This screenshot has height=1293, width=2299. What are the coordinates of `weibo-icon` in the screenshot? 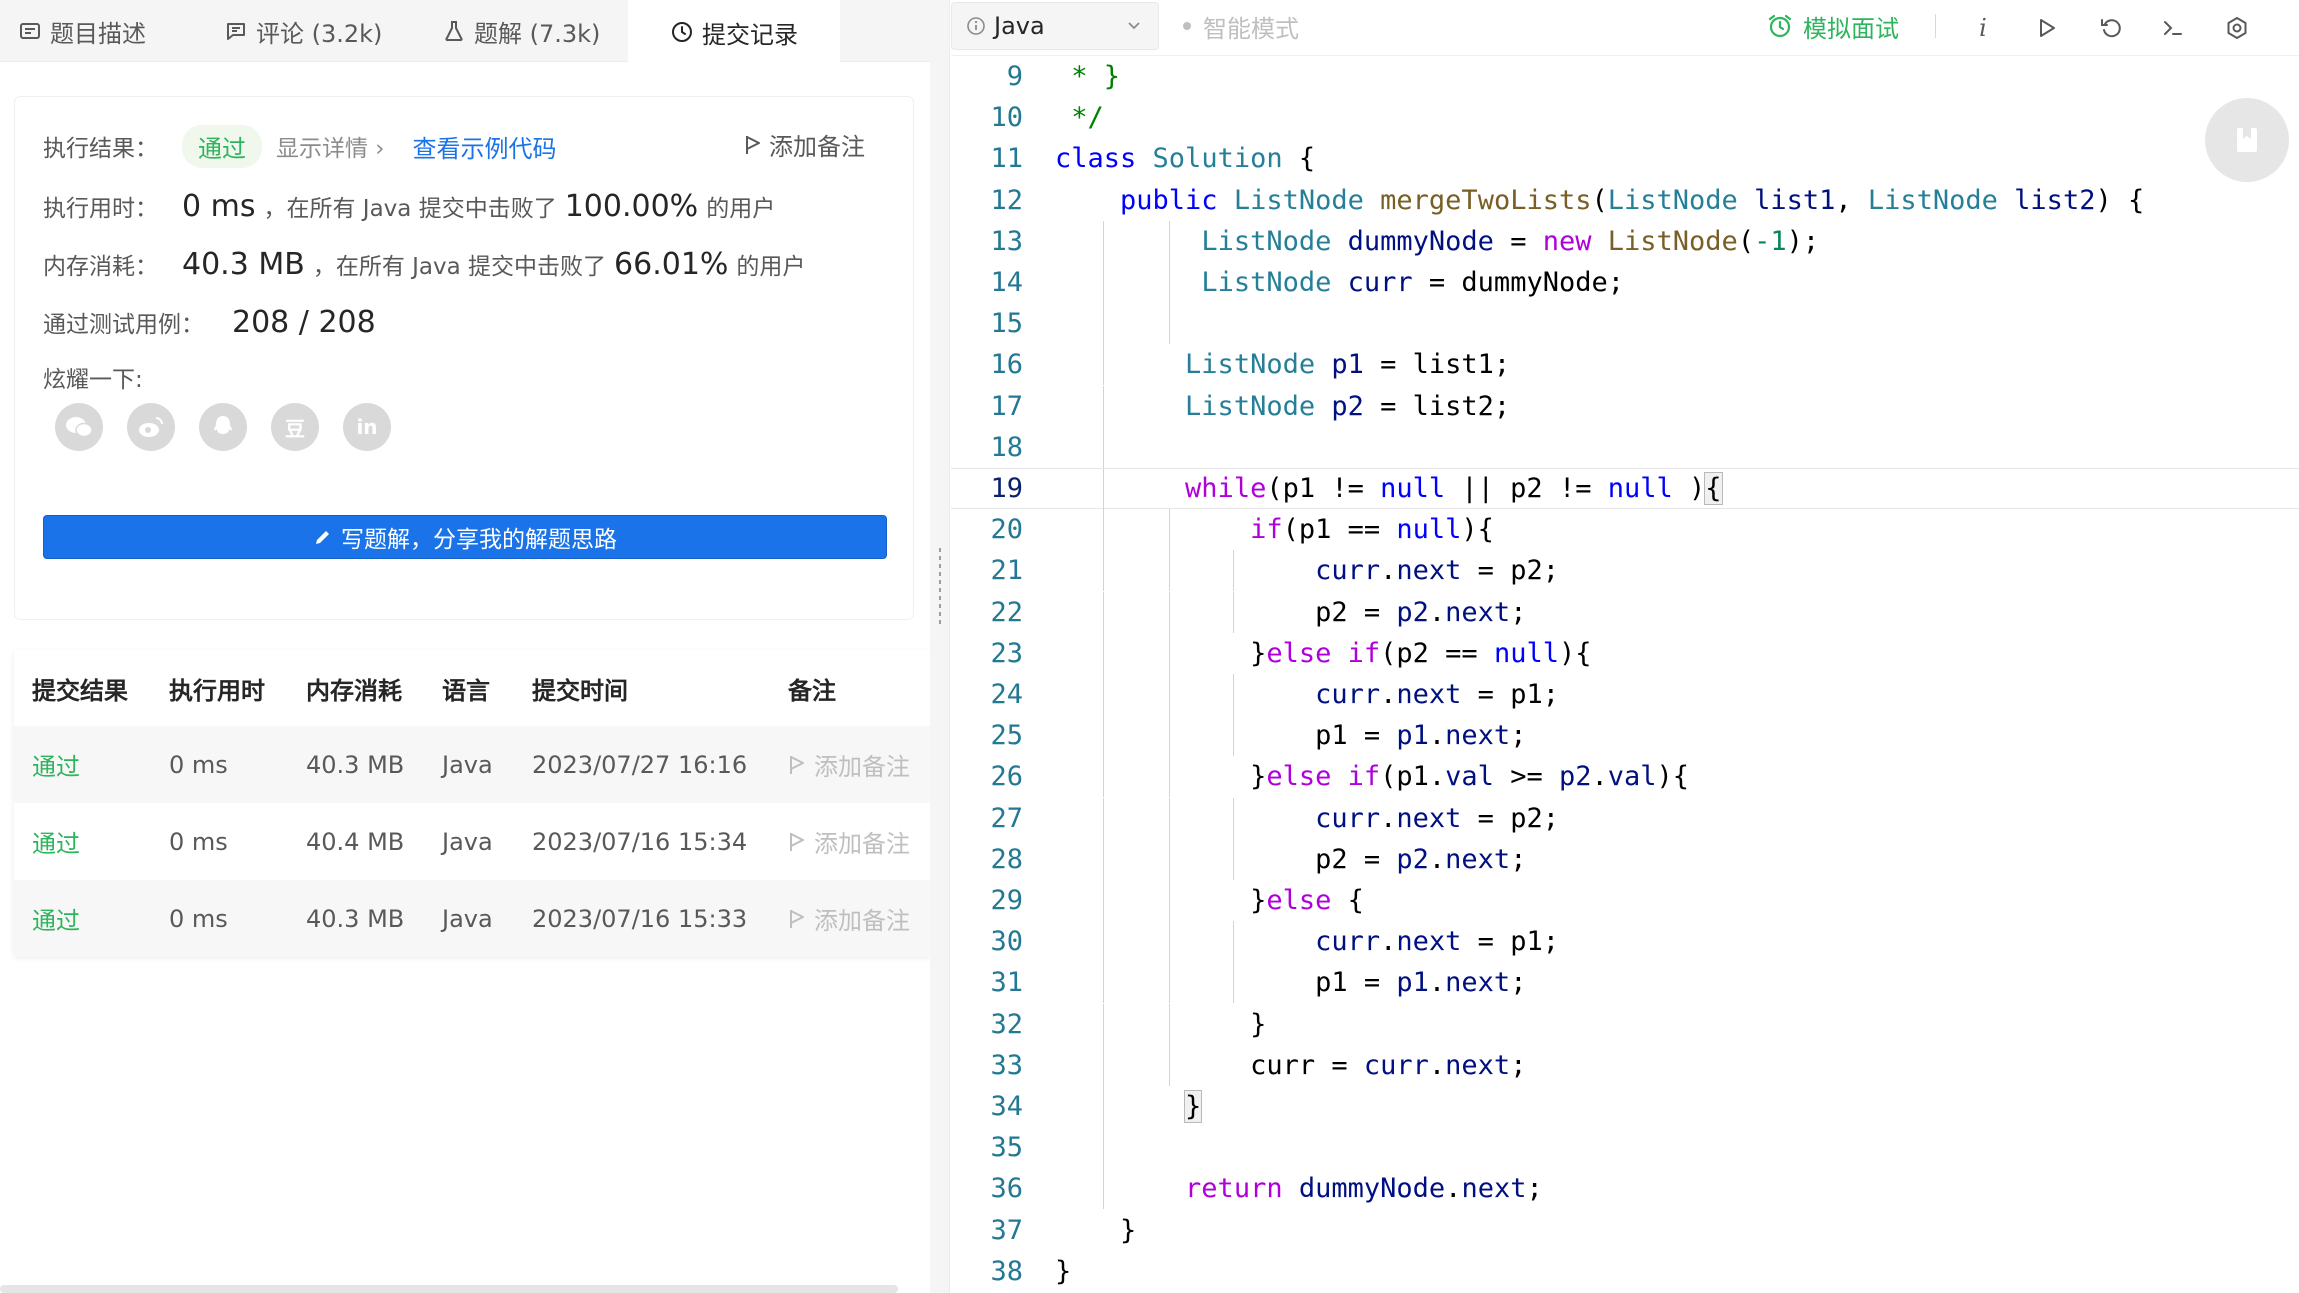 It's located at (151, 427).